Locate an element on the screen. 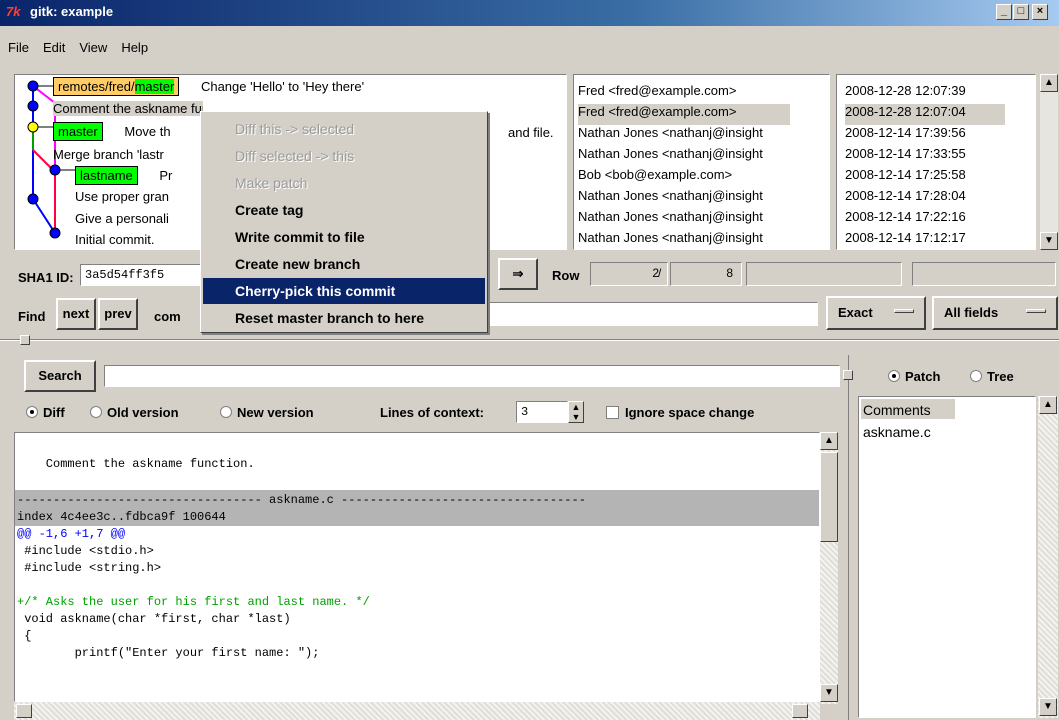 The image size is (1059, 720). menu-edit: Edit is located at coordinates (54, 47).